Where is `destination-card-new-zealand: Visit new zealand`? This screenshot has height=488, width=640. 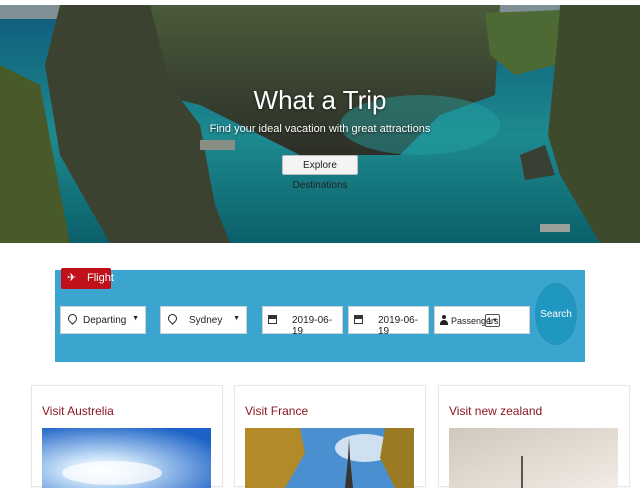 destination-card-new-zealand: Visit new zealand is located at coordinates (534, 436).